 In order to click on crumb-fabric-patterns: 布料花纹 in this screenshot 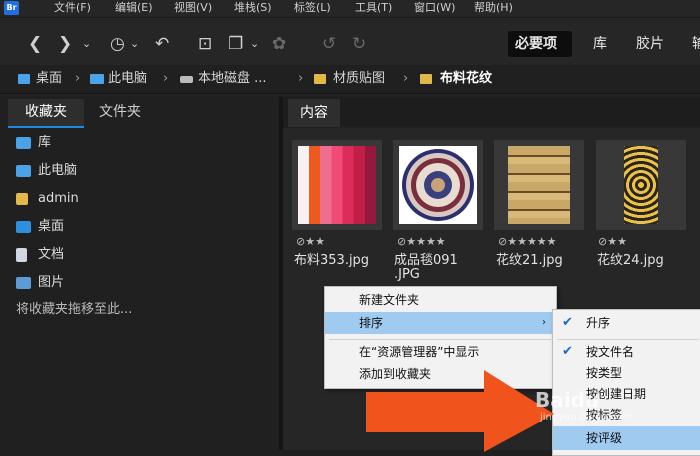, I will do `click(466, 79)`.